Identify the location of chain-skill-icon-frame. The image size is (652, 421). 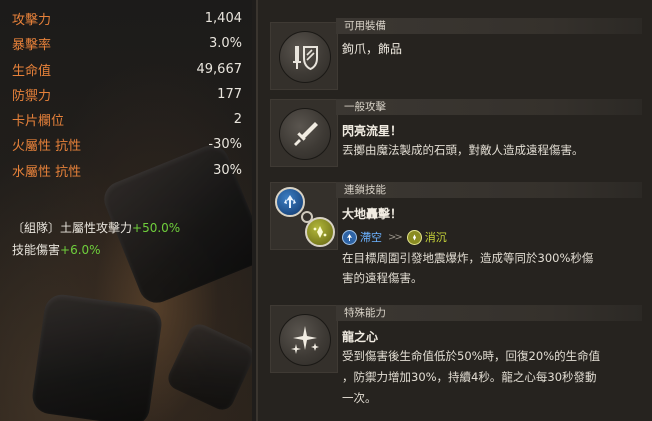
(304, 216).